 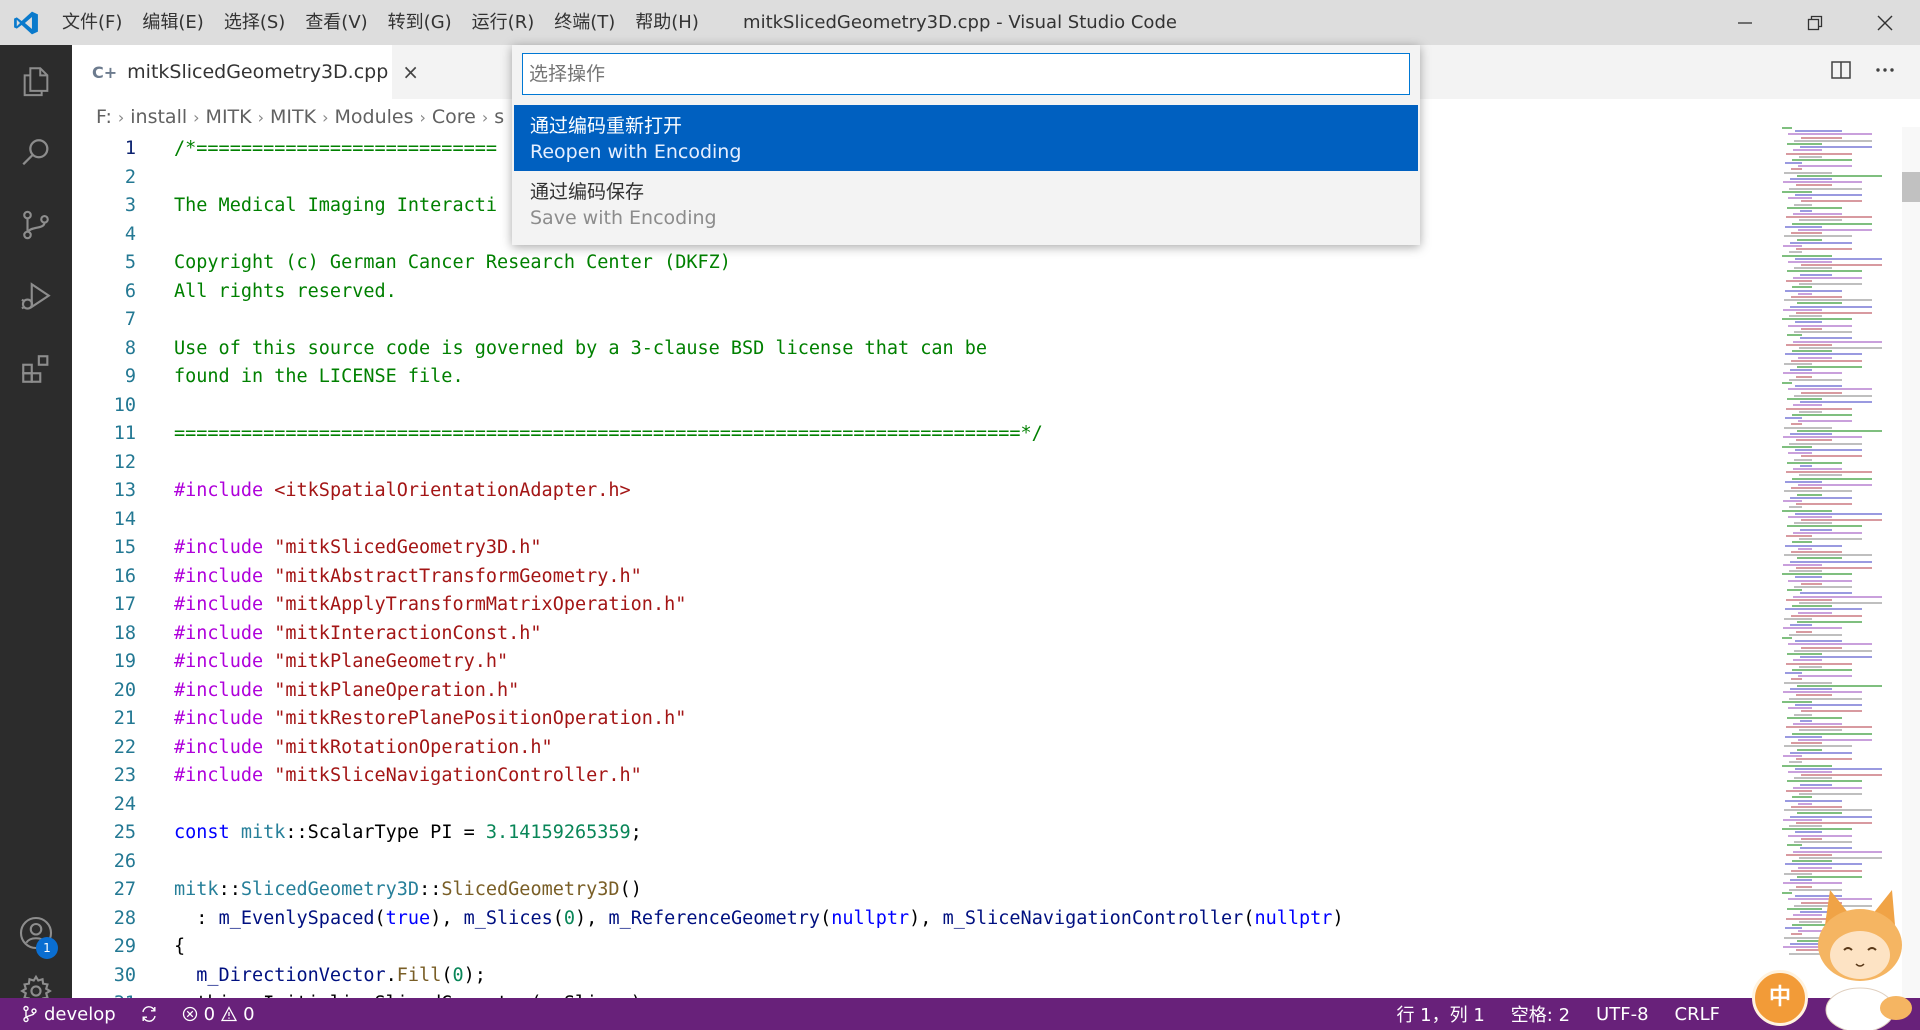 What do you see at coordinates (285, 292) in the screenshot?
I see `line-content: All rights reserved.` at bounding box center [285, 292].